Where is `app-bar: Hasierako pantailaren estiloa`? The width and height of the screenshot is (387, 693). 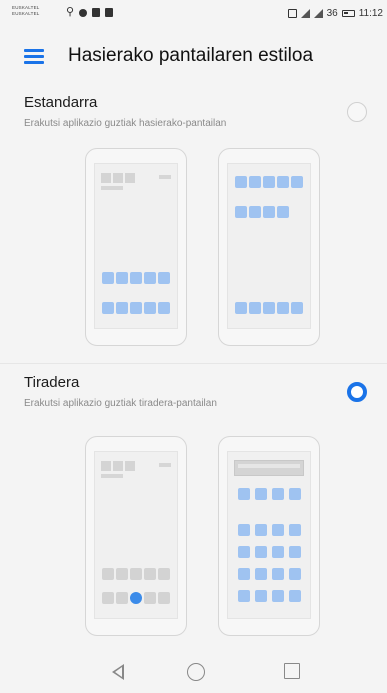 app-bar: Hasierako pantailaren estiloa is located at coordinates (193, 56).